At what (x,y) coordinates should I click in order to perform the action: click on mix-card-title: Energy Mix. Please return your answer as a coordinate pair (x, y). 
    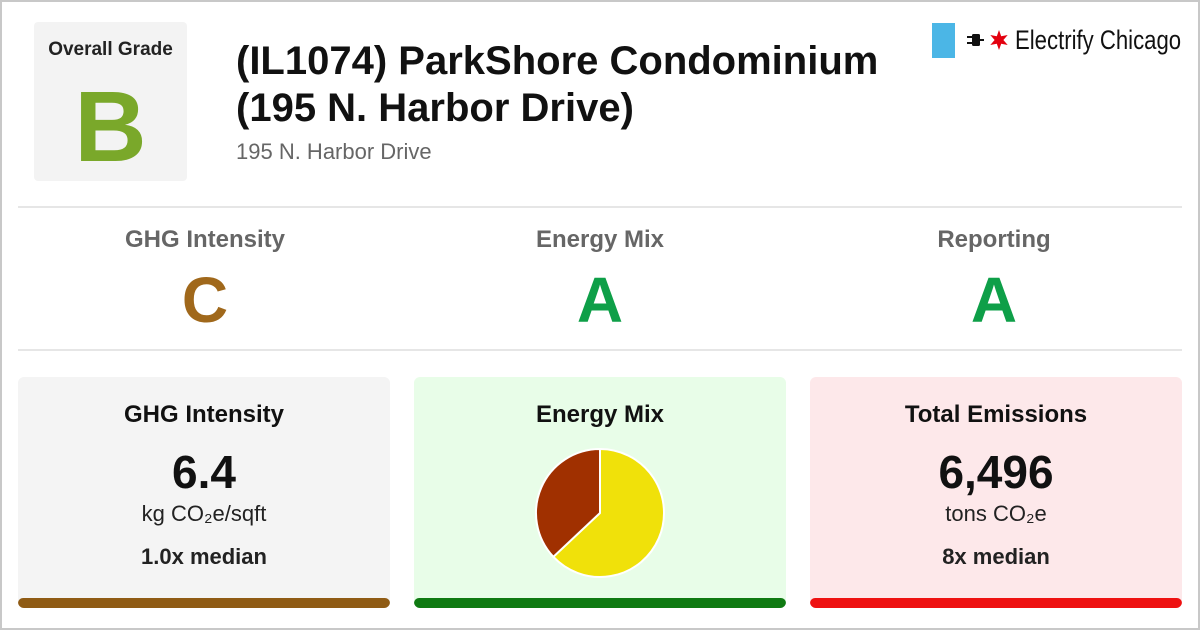
    Looking at the image, I should click on (600, 414).